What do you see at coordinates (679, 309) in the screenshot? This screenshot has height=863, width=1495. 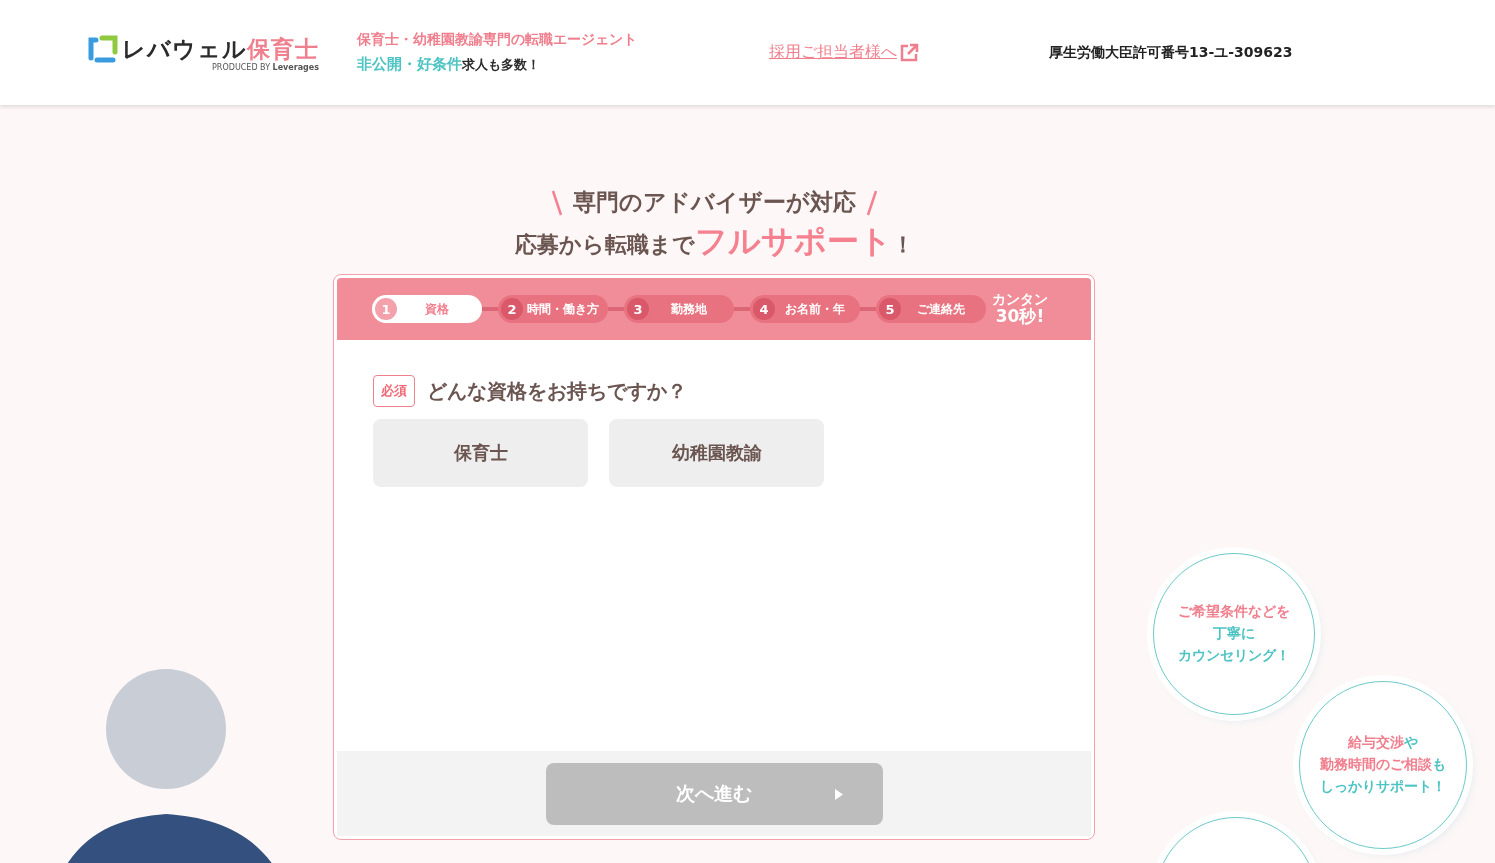 I see `step-tab: 3 勤務地` at bounding box center [679, 309].